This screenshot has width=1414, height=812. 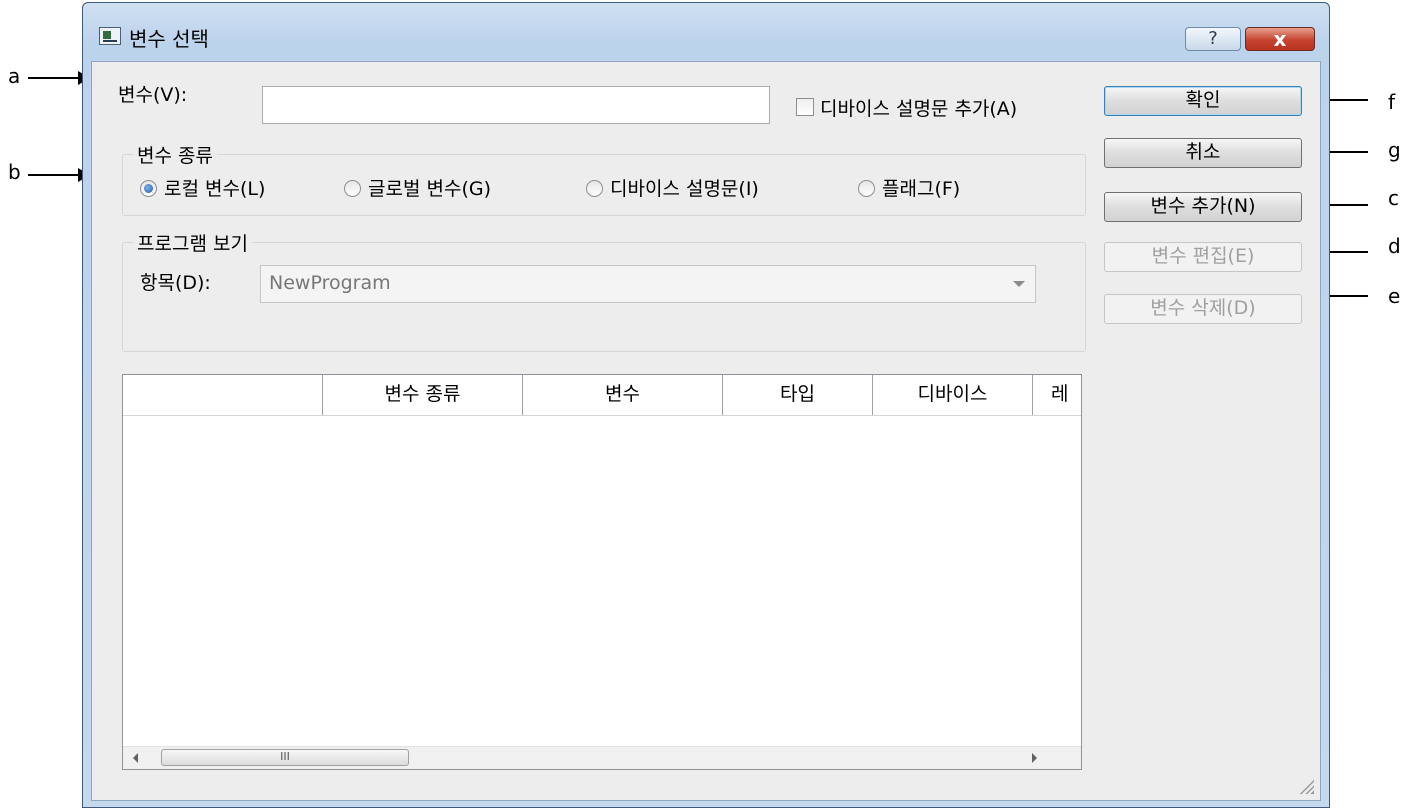 What do you see at coordinates (110, 36) in the screenshot?
I see `app-icon` at bounding box center [110, 36].